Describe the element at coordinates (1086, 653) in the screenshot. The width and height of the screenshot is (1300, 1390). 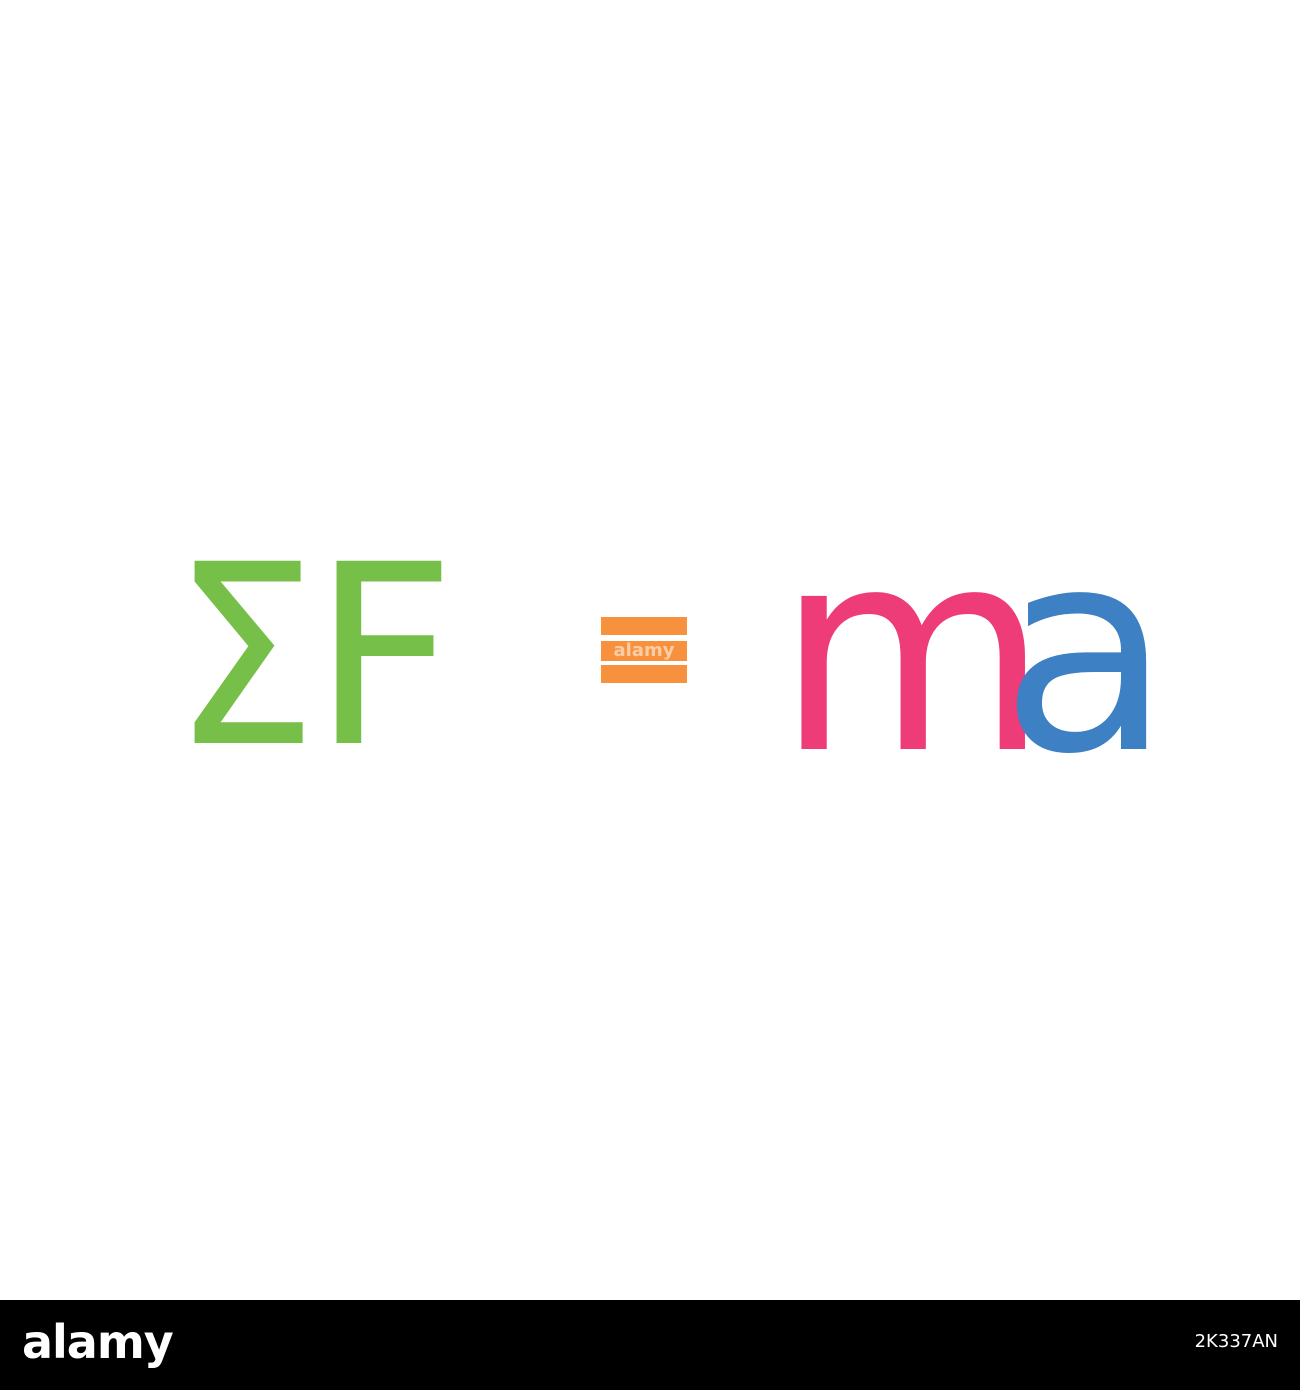
I see `acceleration-variable: a` at that location.